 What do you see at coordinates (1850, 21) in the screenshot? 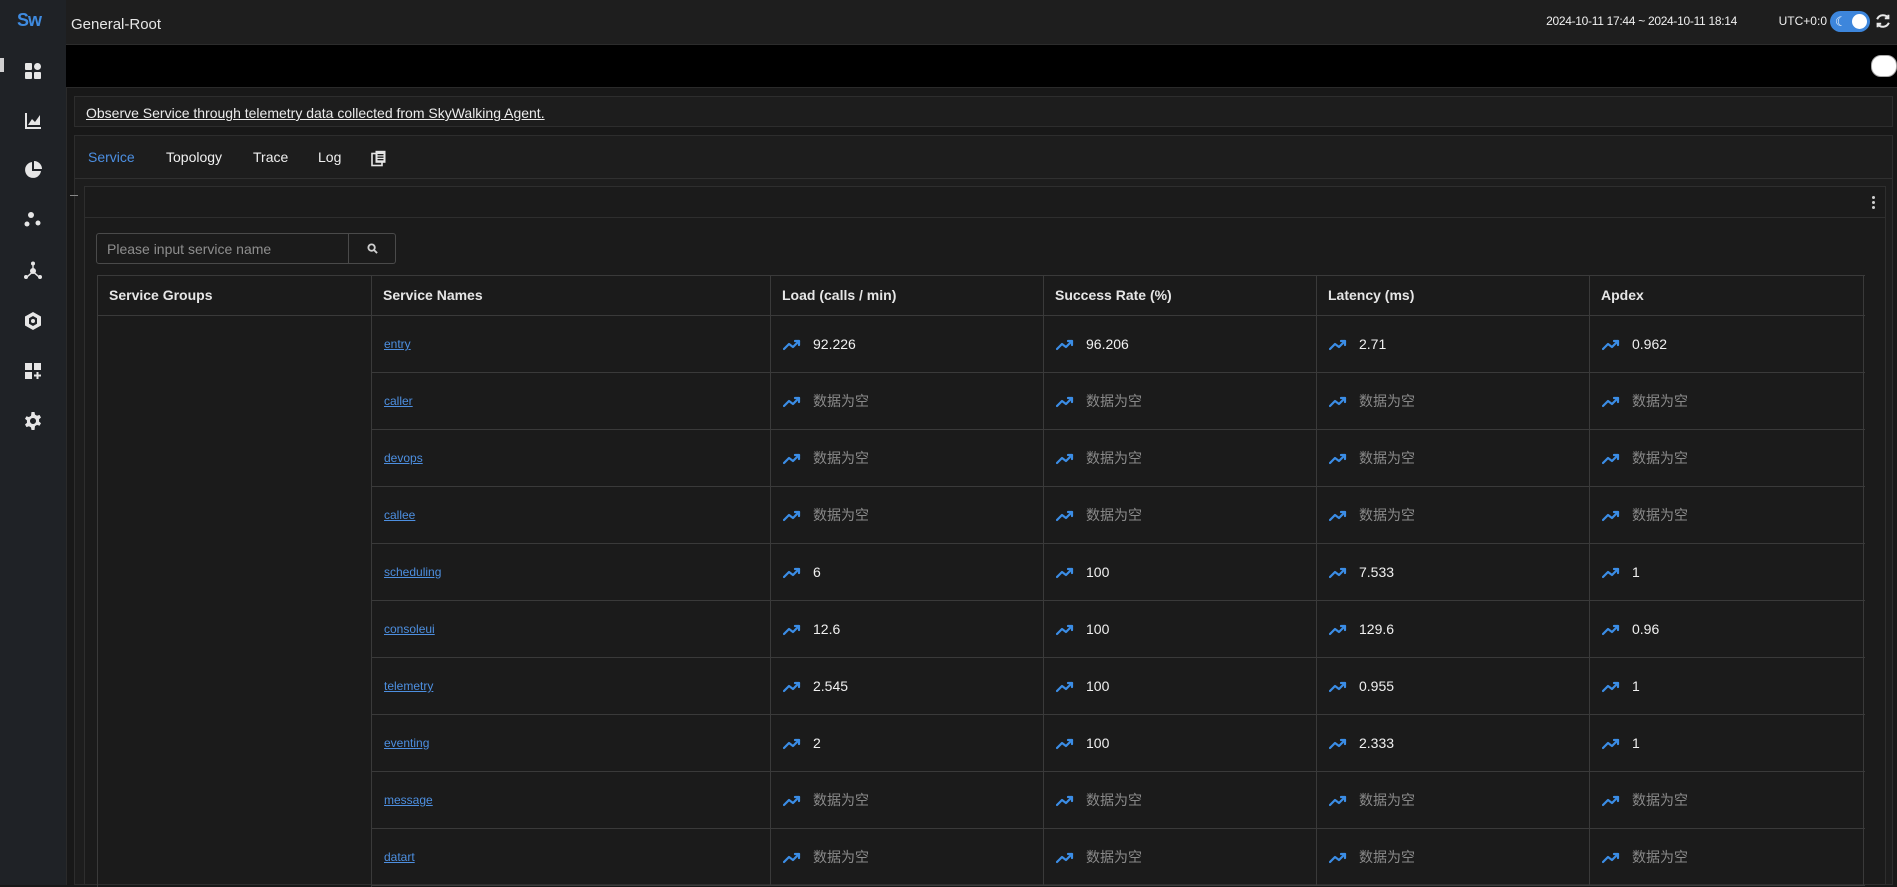
I see `theme-toggle: ☾` at bounding box center [1850, 21].